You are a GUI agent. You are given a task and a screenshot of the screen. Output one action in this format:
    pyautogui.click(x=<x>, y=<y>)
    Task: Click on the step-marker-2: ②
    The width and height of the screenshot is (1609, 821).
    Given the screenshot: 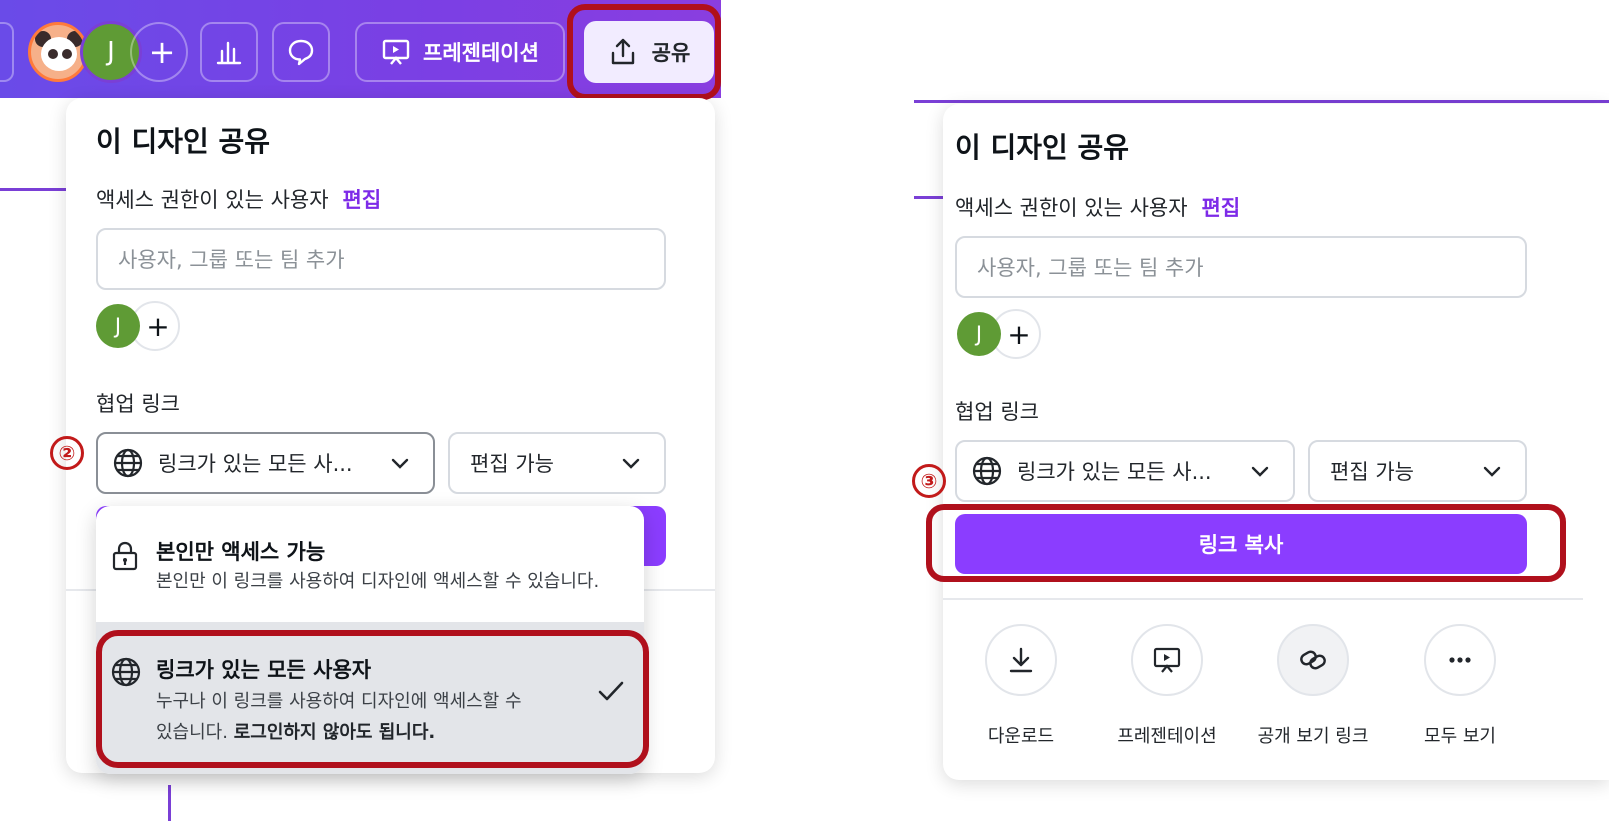 What is the action you would take?
    pyautogui.click(x=67, y=453)
    